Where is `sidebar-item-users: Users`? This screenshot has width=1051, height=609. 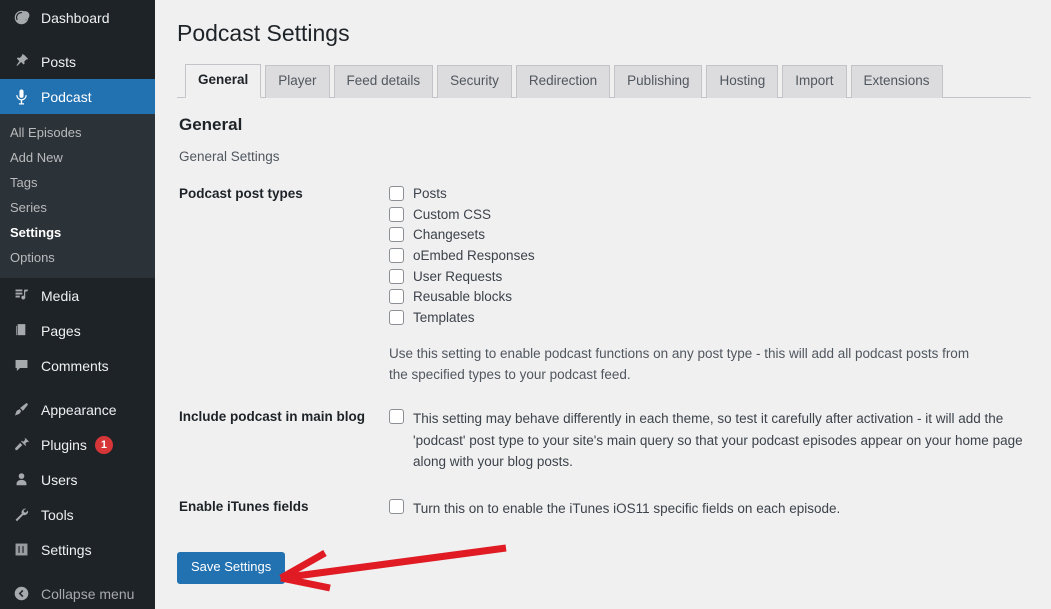 sidebar-item-users: Users is located at coordinates (77, 479).